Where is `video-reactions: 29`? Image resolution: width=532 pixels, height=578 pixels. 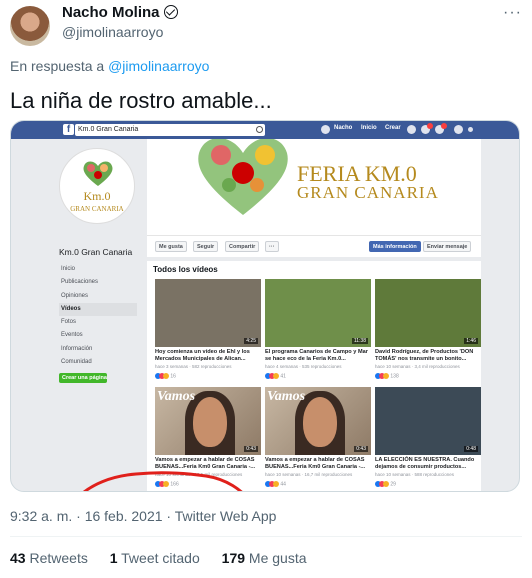 video-reactions: 29 is located at coordinates (385, 484).